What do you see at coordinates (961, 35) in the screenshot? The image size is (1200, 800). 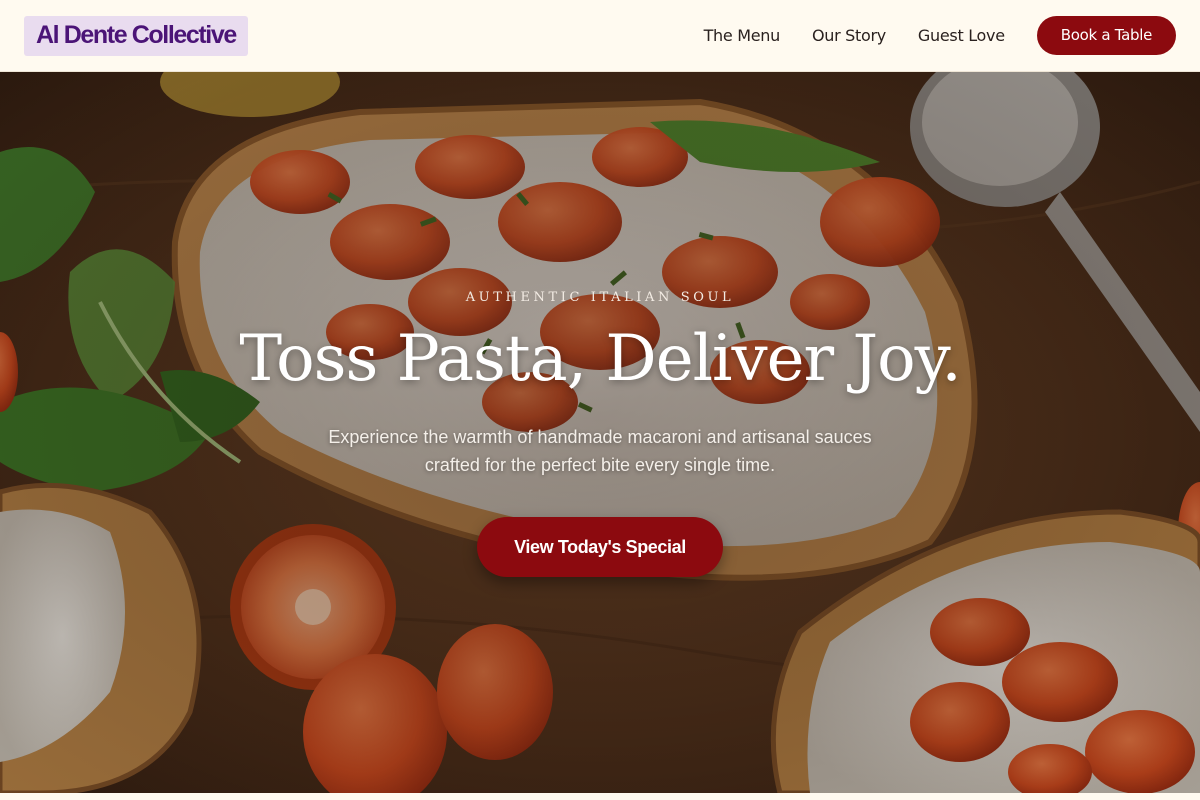 I see `nav-link-guest-love: Guest Love` at bounding box center [961, 35].